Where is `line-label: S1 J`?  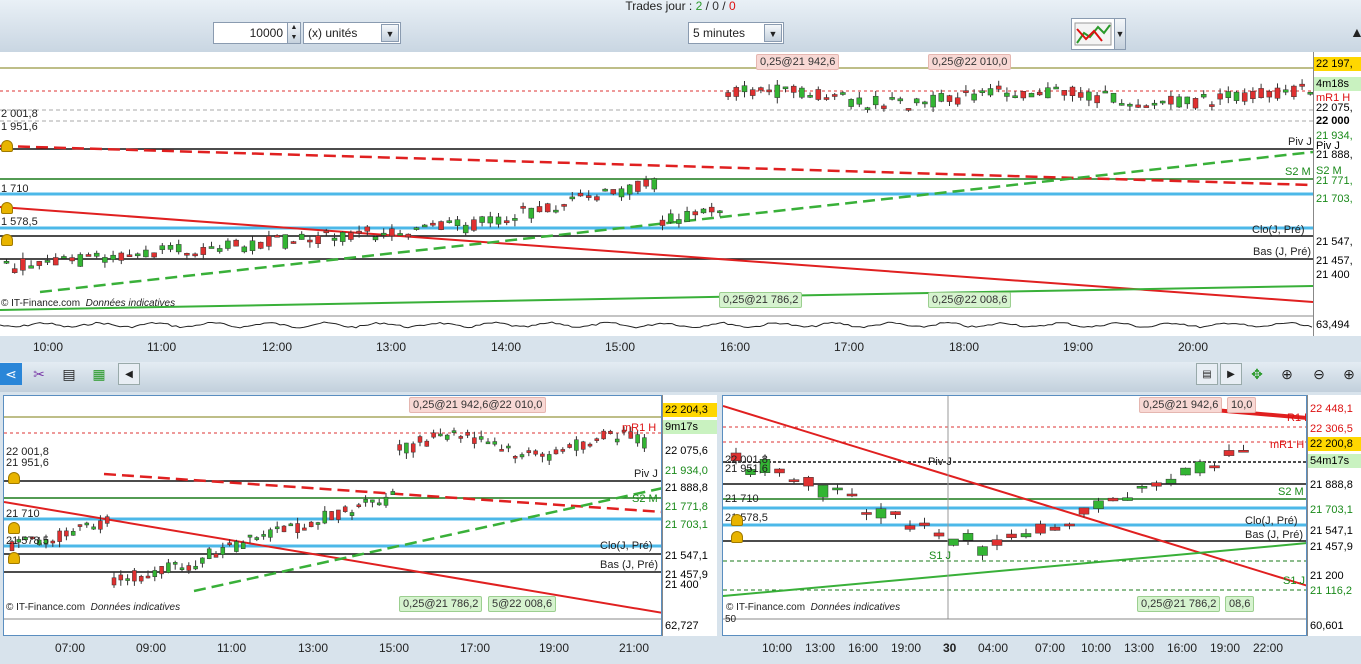 line-label: S1 J is located at coordinates (940, 556).